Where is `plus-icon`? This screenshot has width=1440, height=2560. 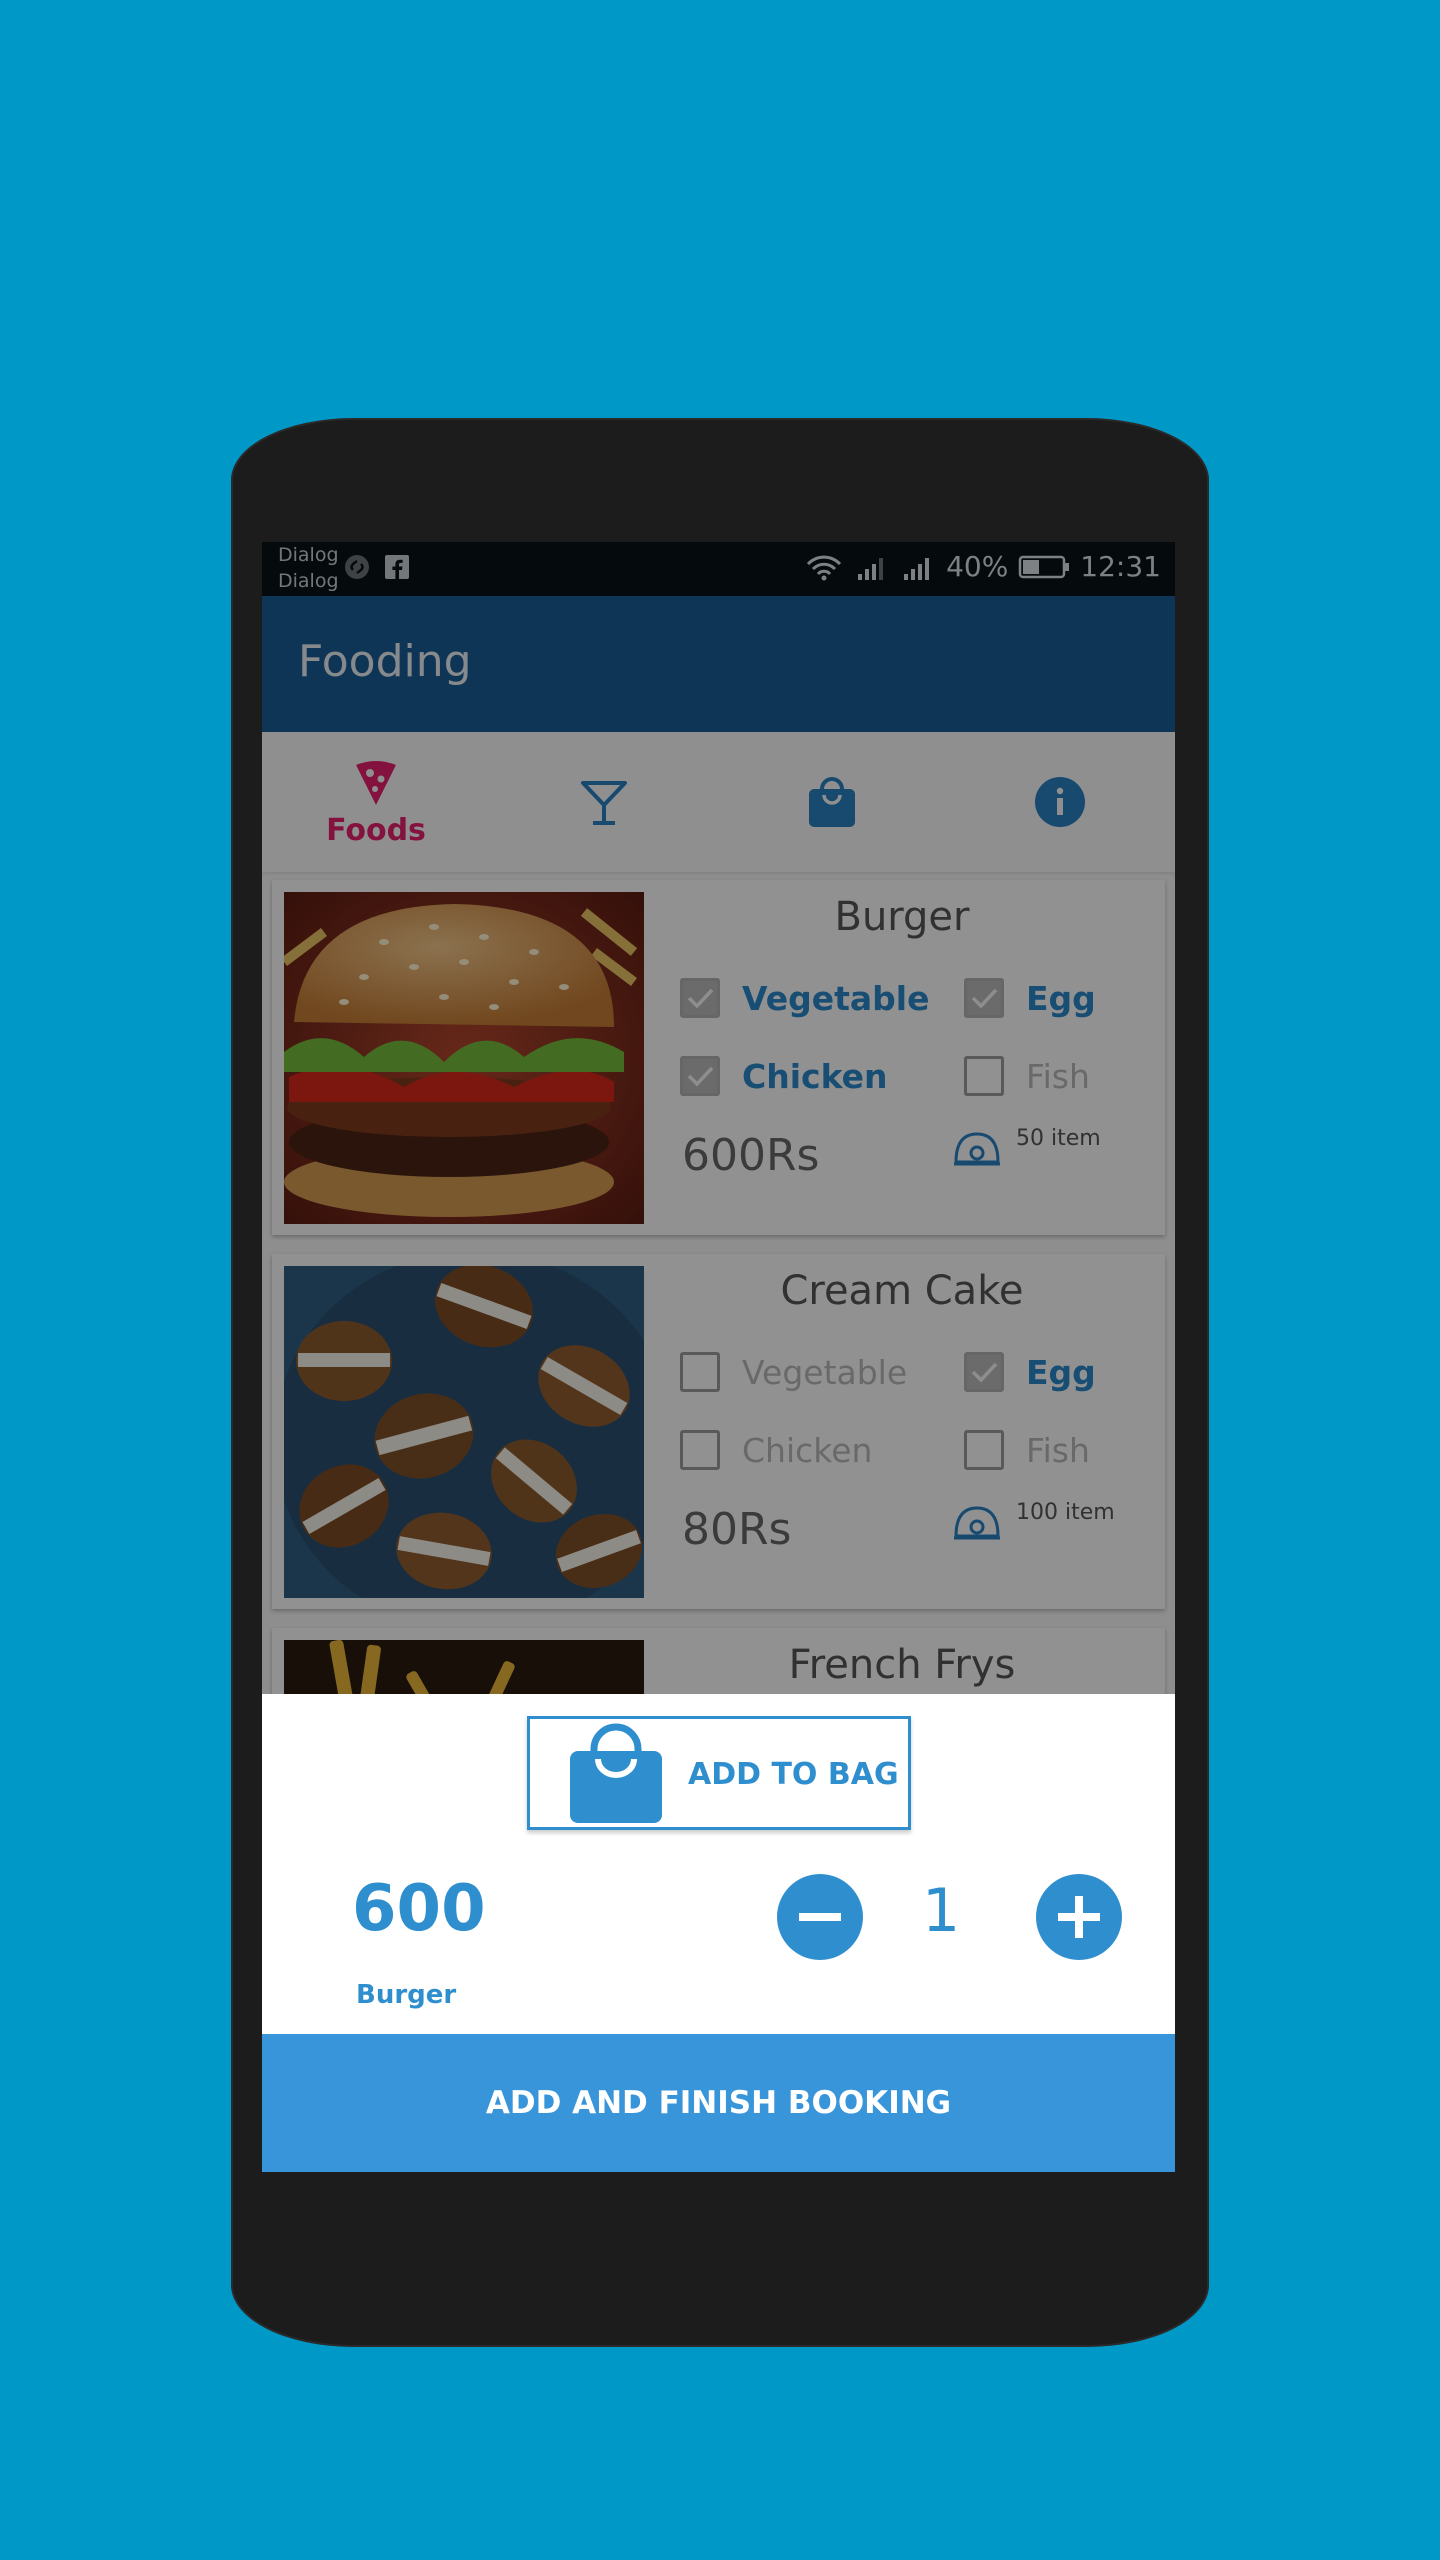 plus-icon is located at coordinates (1079, 1917).